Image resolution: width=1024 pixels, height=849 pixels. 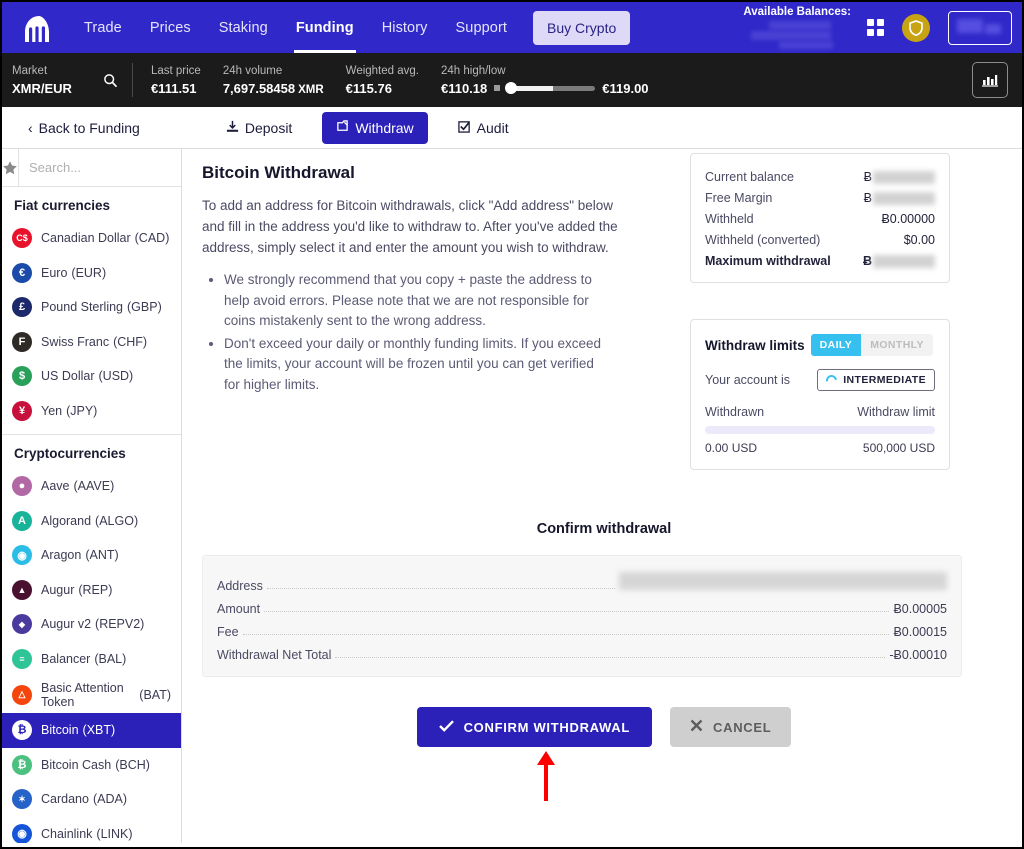 What do you see at coordinates (170, 27) in the screenshot?
I see `nav-item-prices: Prices` at bounding box center [170, 27].